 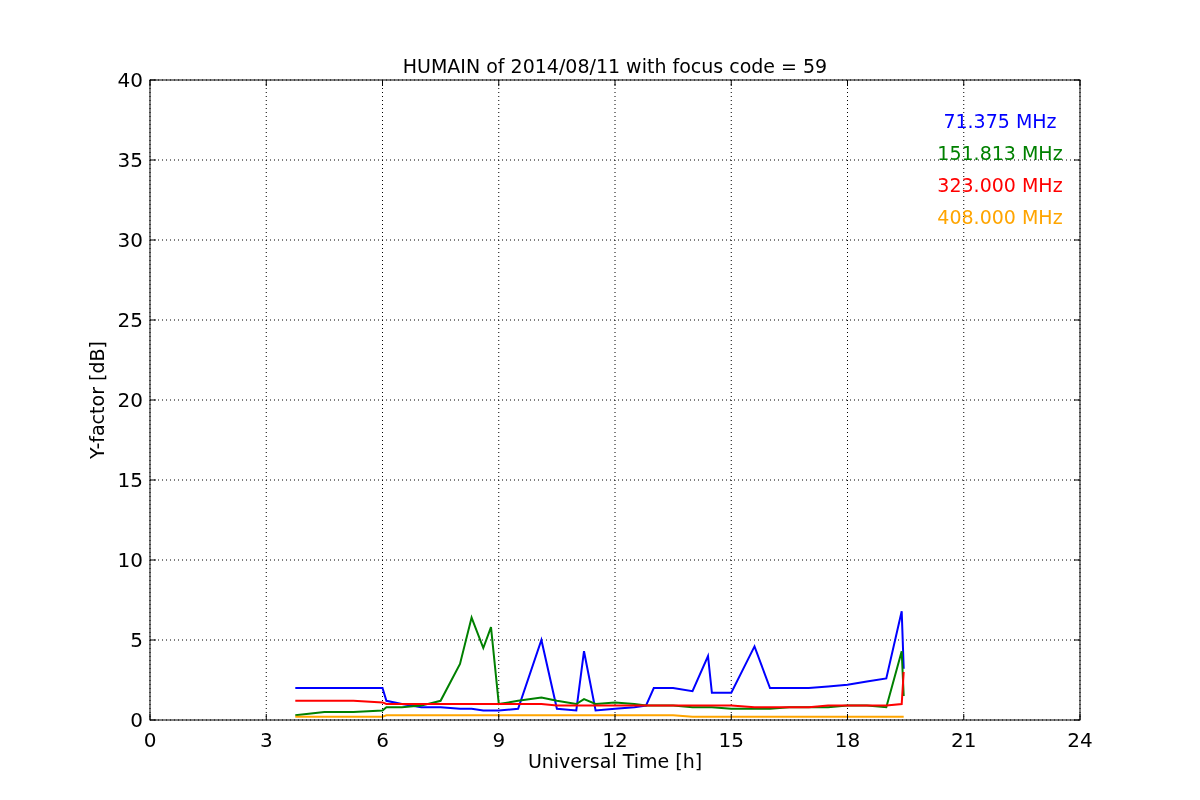 What do you see at coordinates (130, 560) in the screenshot?
I see `tick-label: 10` at bounding box center [130, 560].